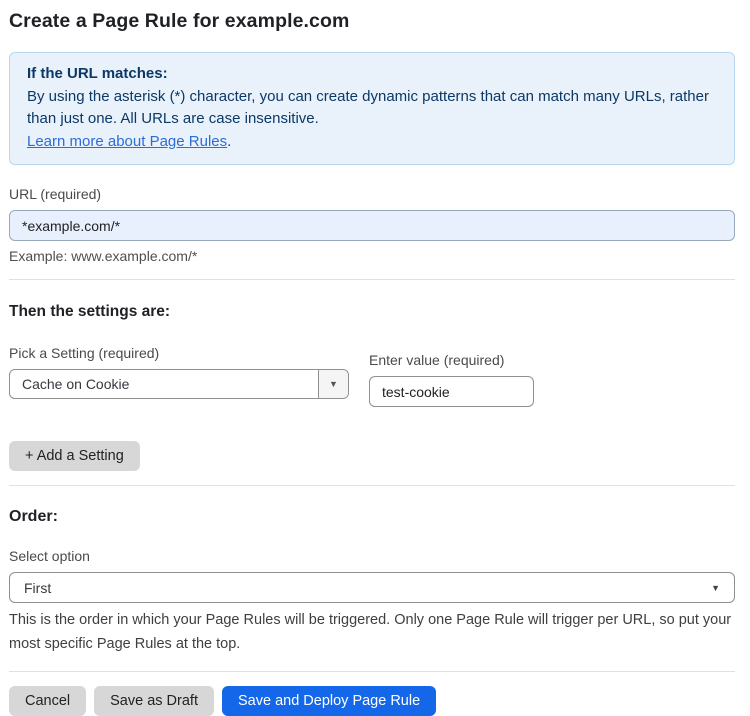 The image size is (750, 716). I want to click on setting-select-value: Cache on Cookie, so click(76, 384).